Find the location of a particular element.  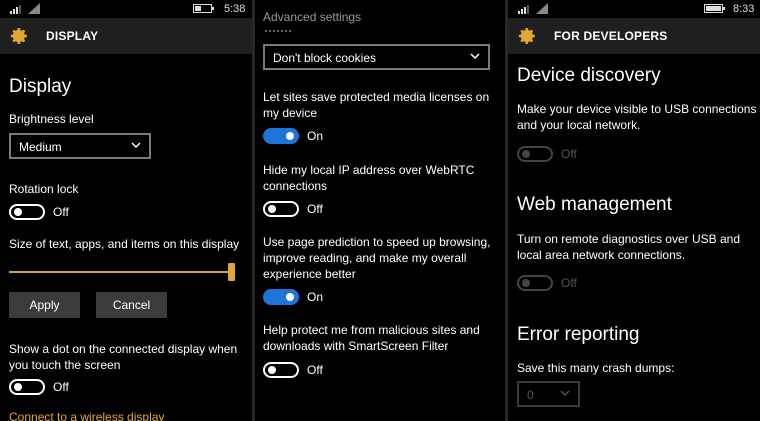

web-management-state: Off is located at coordinates (569, 283).